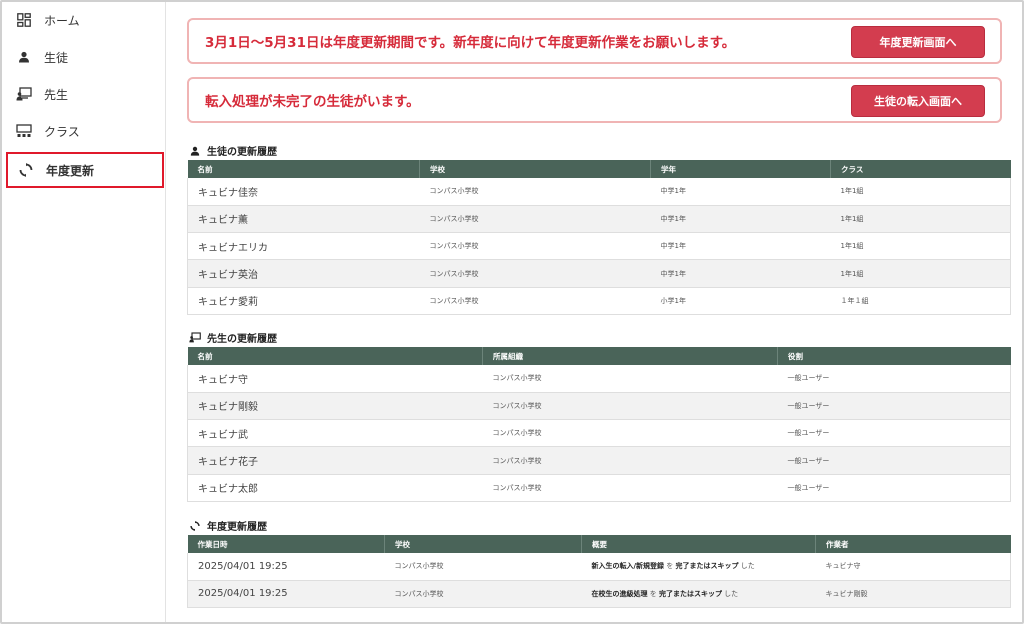  Describe the element at coordinates (335, 460) in the screenshot. I see `table-cell: キュビナ花子` at that location.